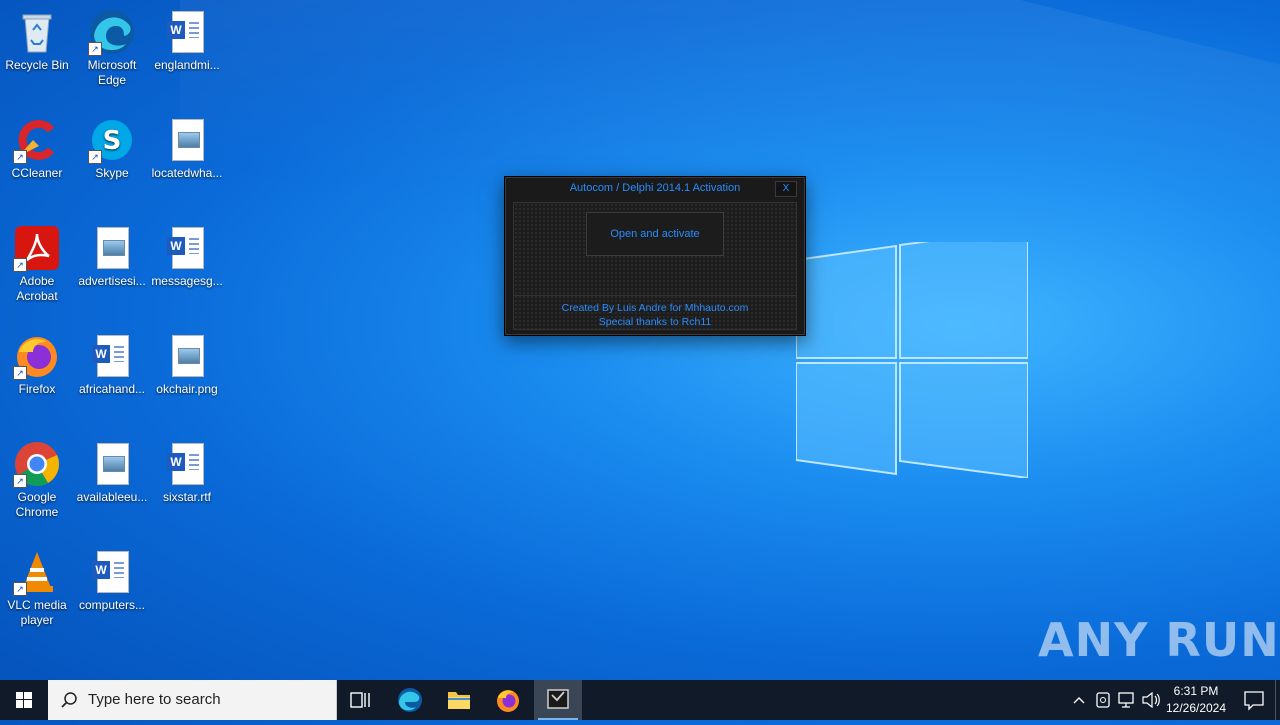  Describe the element at coordinates (1277, 700) in the screenshot. I see `show-desktop-button` at that location.